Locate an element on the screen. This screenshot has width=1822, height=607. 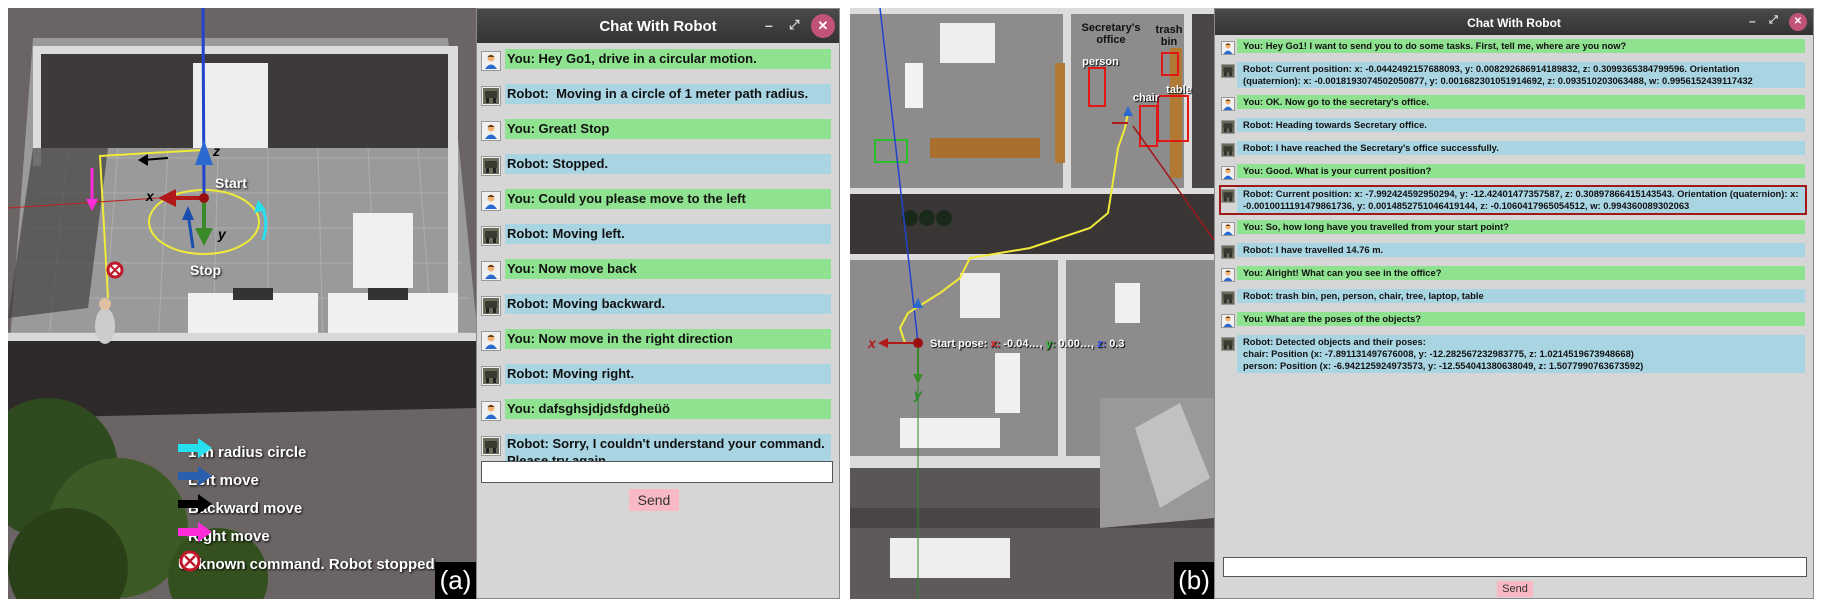
legend-item-circle: 1 m radius circle is located at coordinates (306, 452).